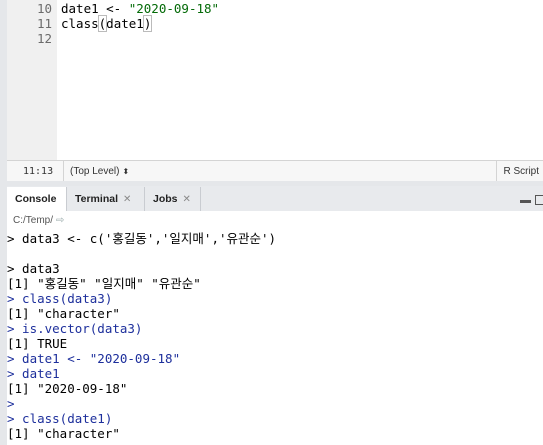  Describe the element at coordinates (126, 171) in the screenshot. I see `updown-arrow-icon: ⬍` at that location.